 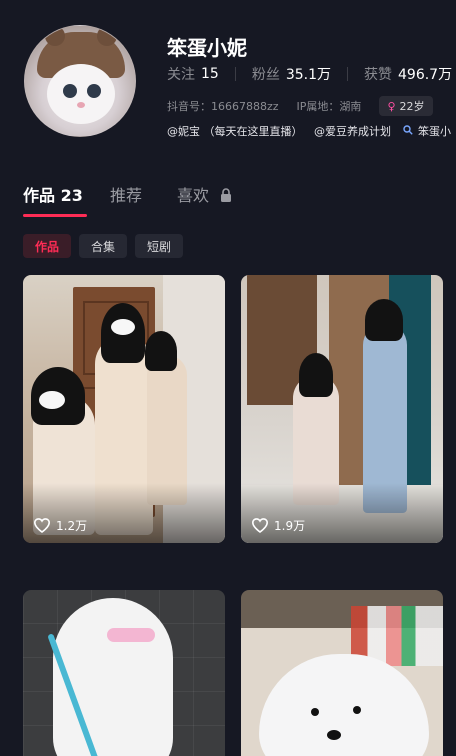 What do you see at coordinates (81, 94) in the screenshot?
I see `cat-face-graphic` at bounding box center [81, 94].